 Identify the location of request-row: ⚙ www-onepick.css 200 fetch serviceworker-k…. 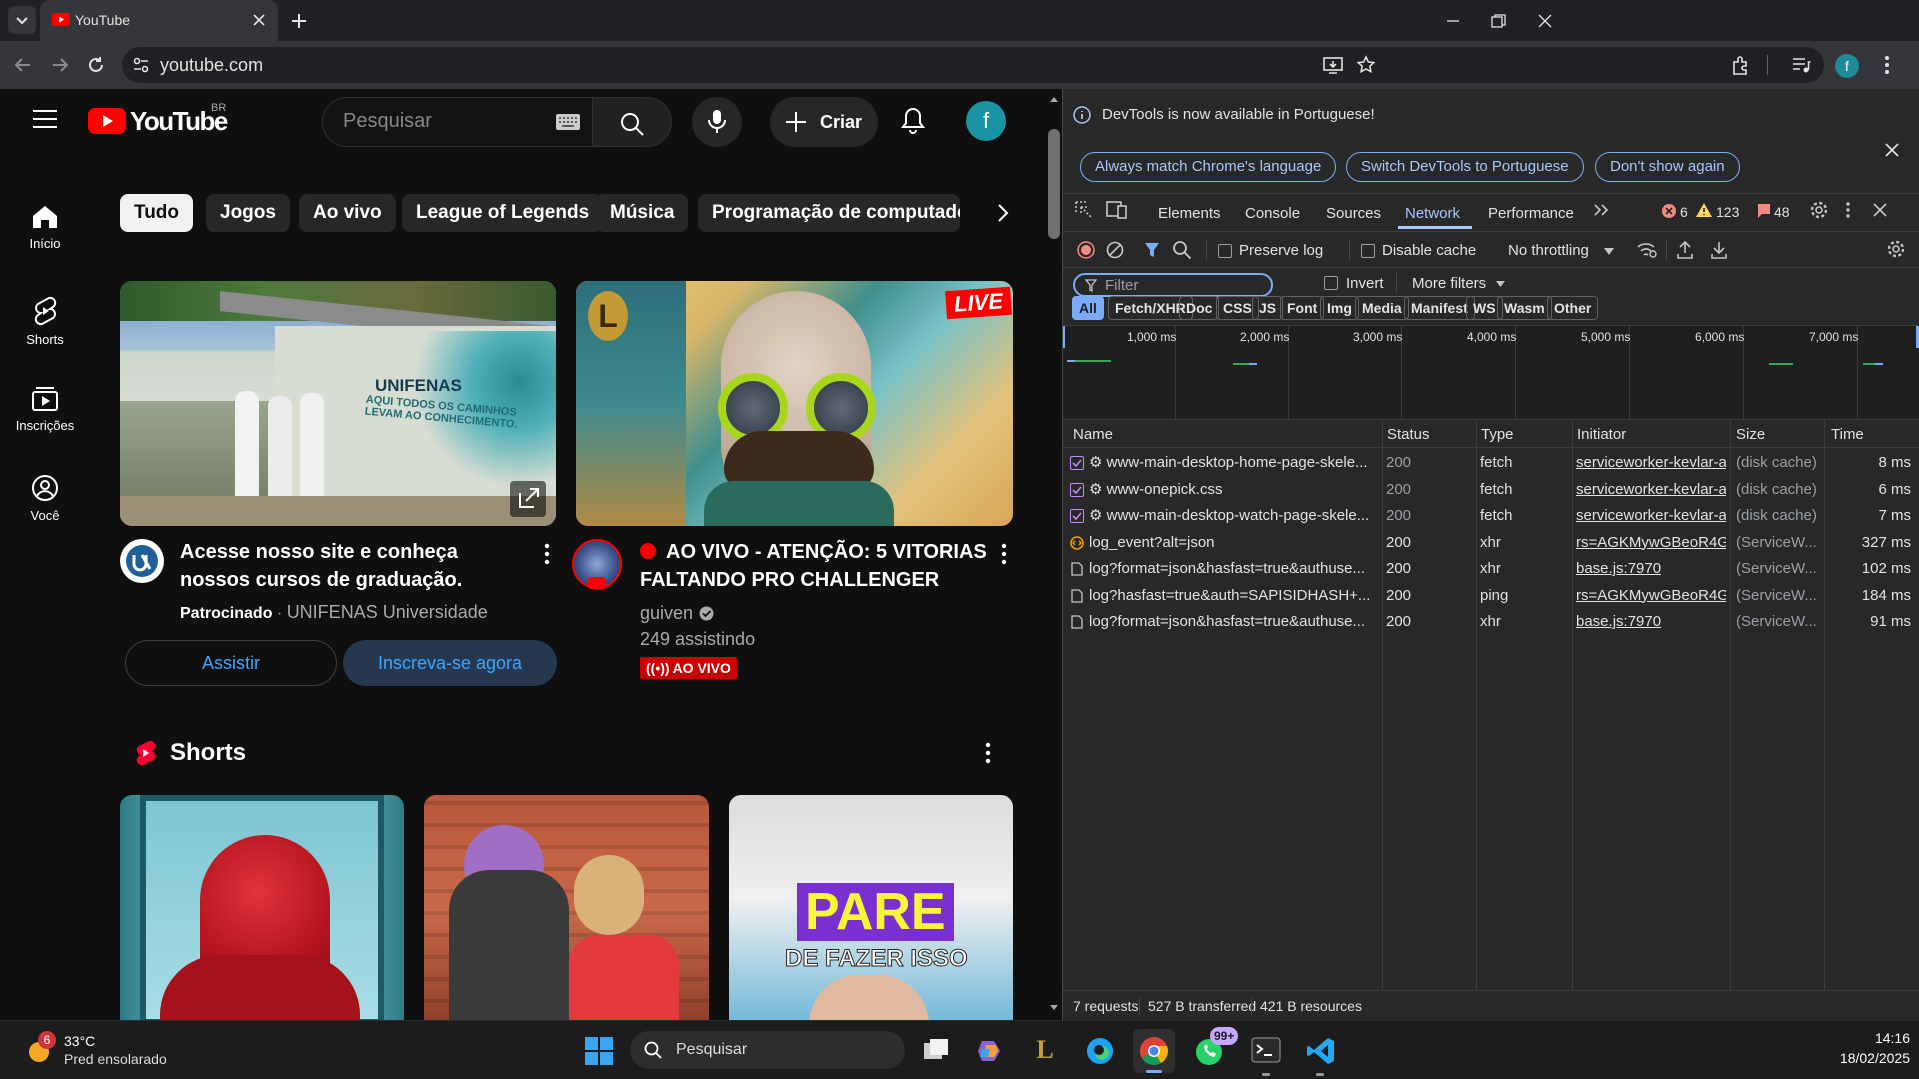
(1490, 490).